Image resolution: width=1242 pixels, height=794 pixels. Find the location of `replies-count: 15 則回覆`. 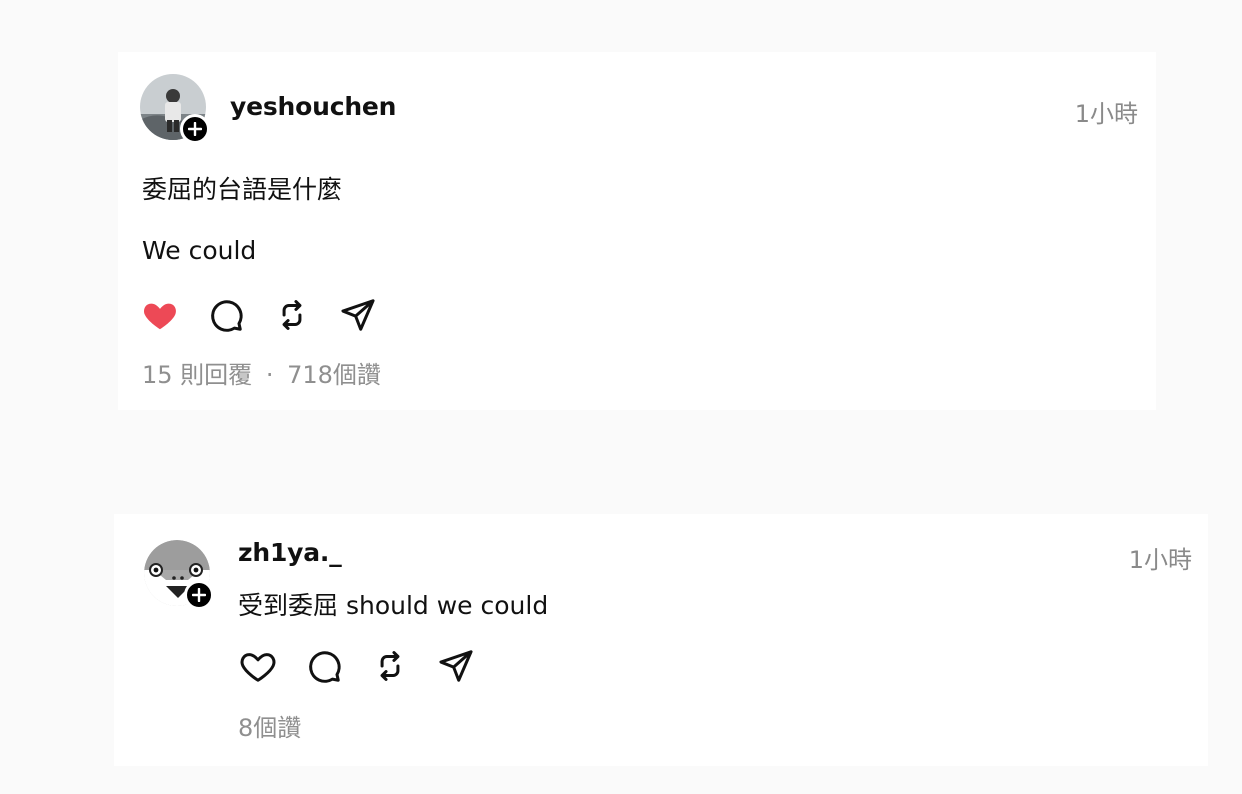

replies-count: 15 則回覆 is located at coordinates (197, 375).